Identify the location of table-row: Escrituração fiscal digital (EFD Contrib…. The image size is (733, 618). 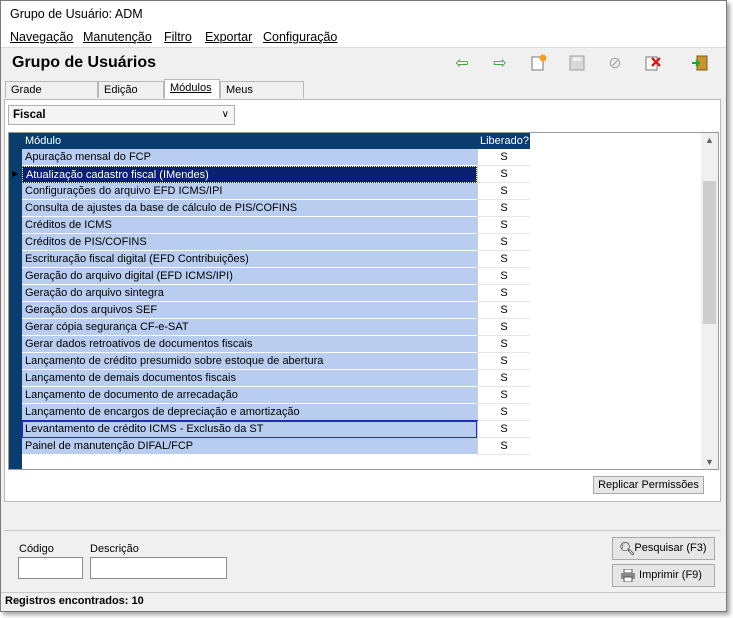
(276, 259).